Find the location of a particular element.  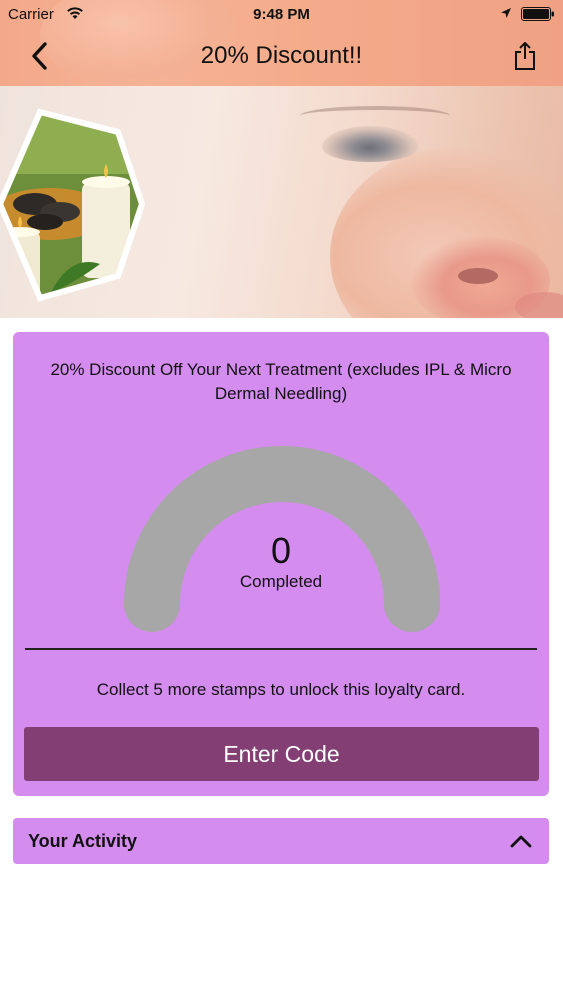

chevron-up-icon is located at coordinates (521, 841).